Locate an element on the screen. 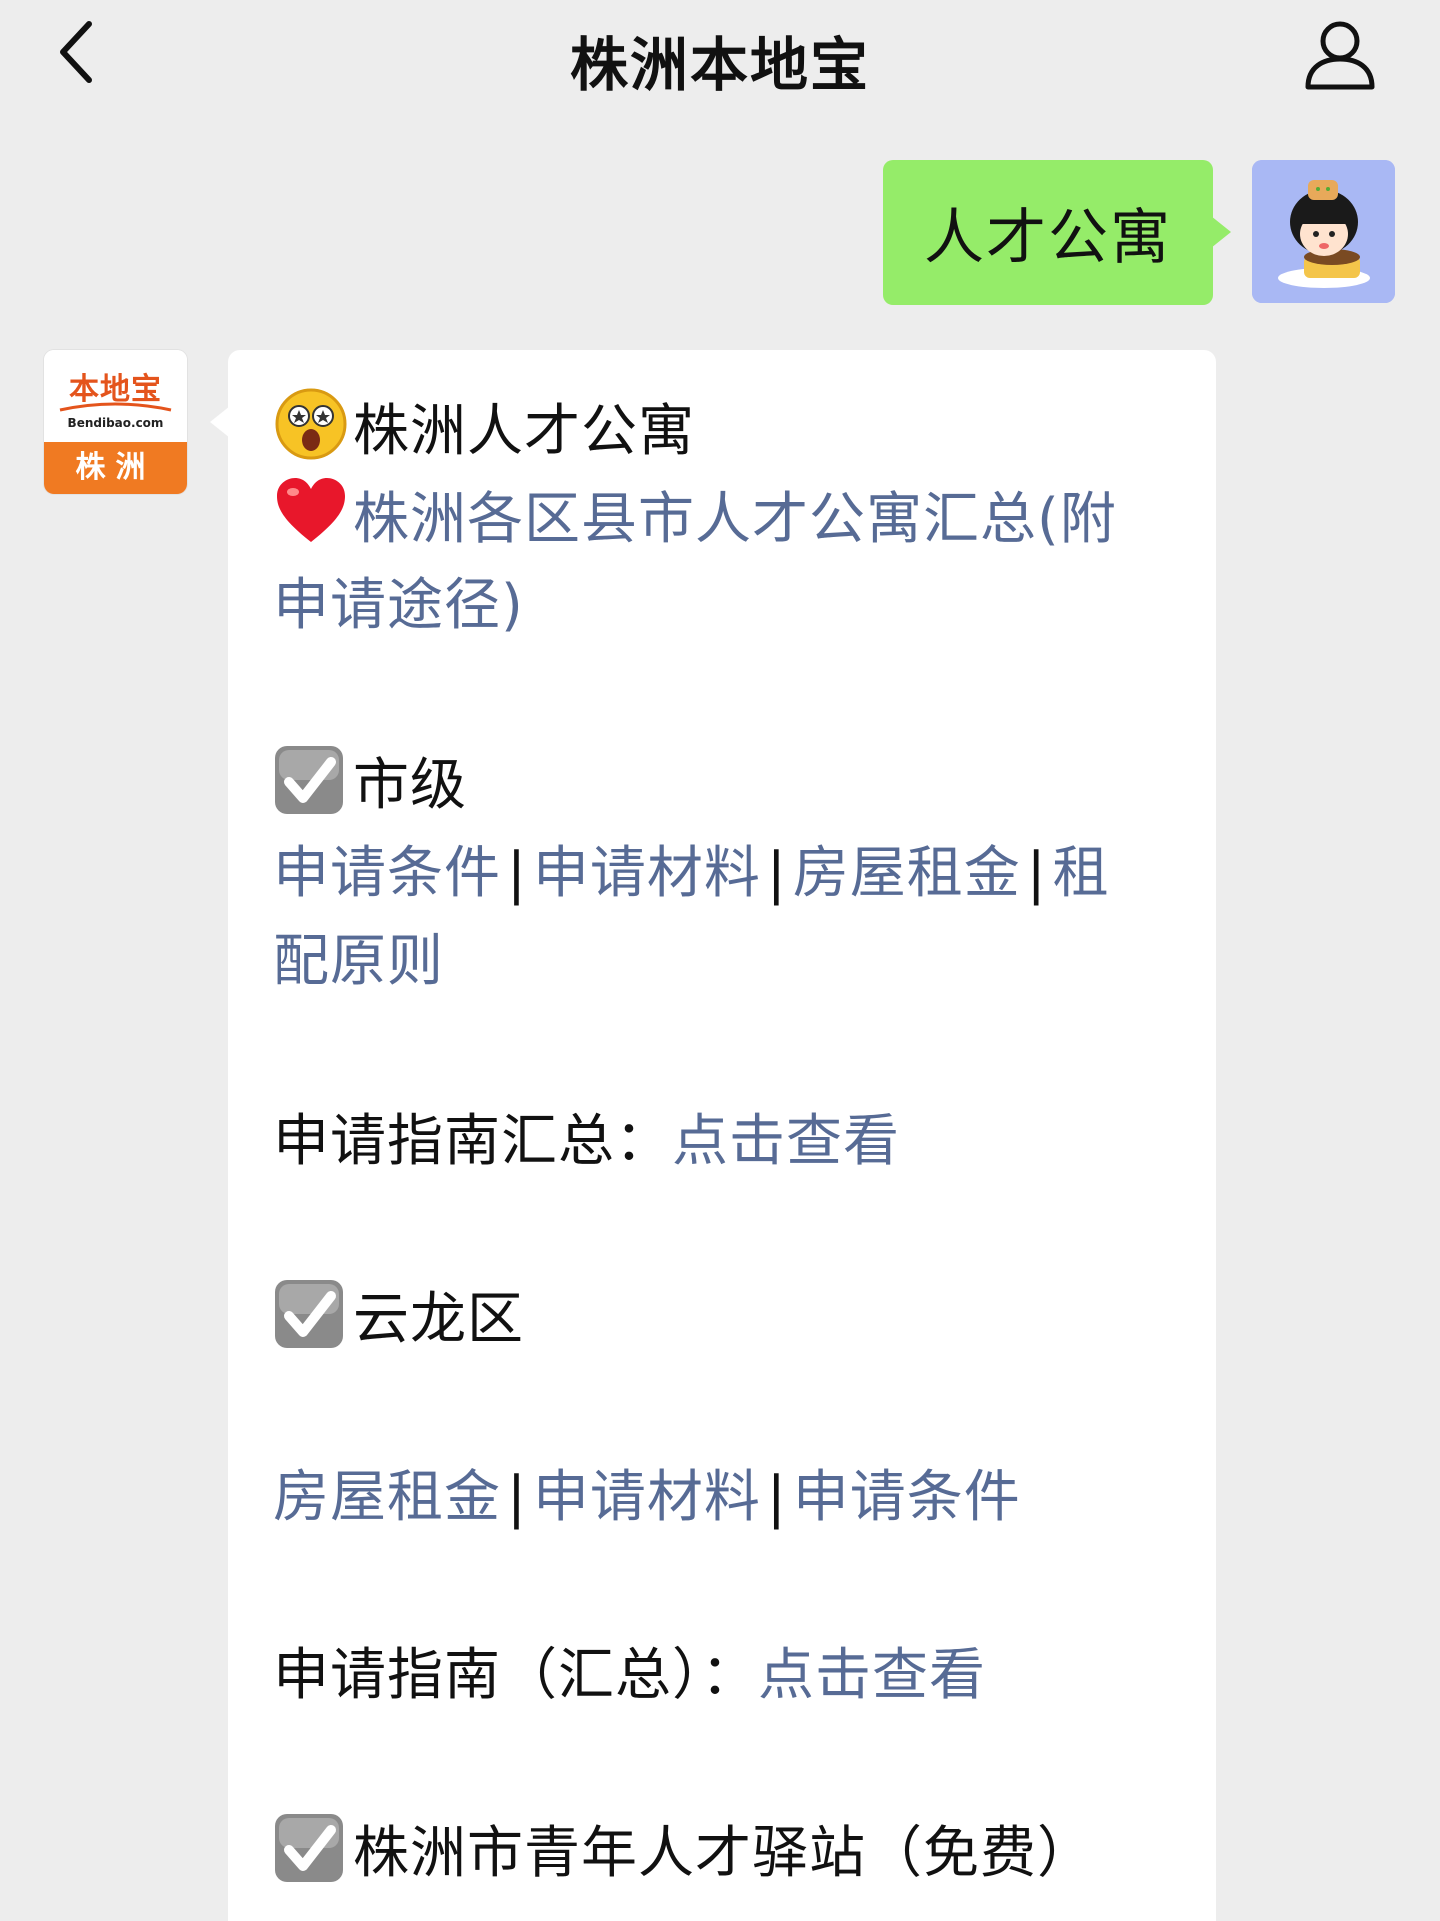  youth-heading: 株洲市青年人才驿站（免费） is located at coordinates (723, 1853).